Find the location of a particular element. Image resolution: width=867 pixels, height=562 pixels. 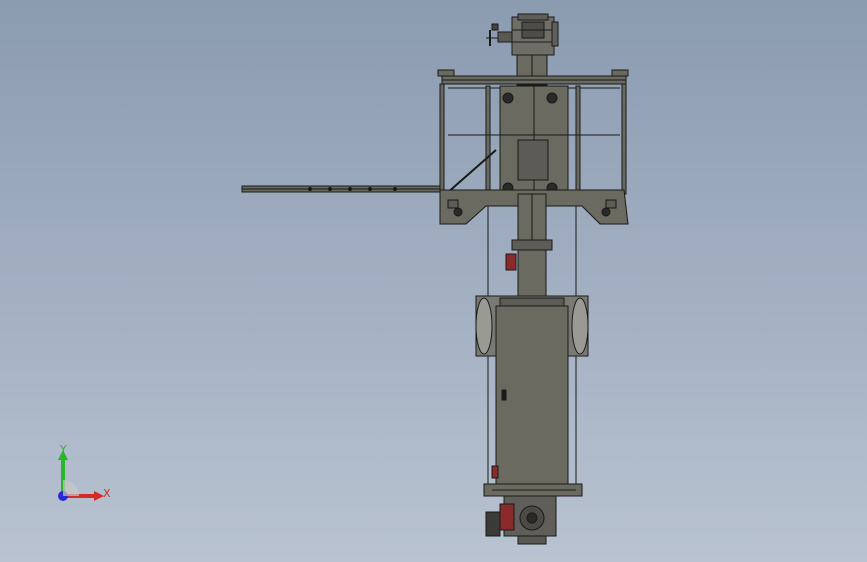

main-cabinet is located at coordinates (533, 401).